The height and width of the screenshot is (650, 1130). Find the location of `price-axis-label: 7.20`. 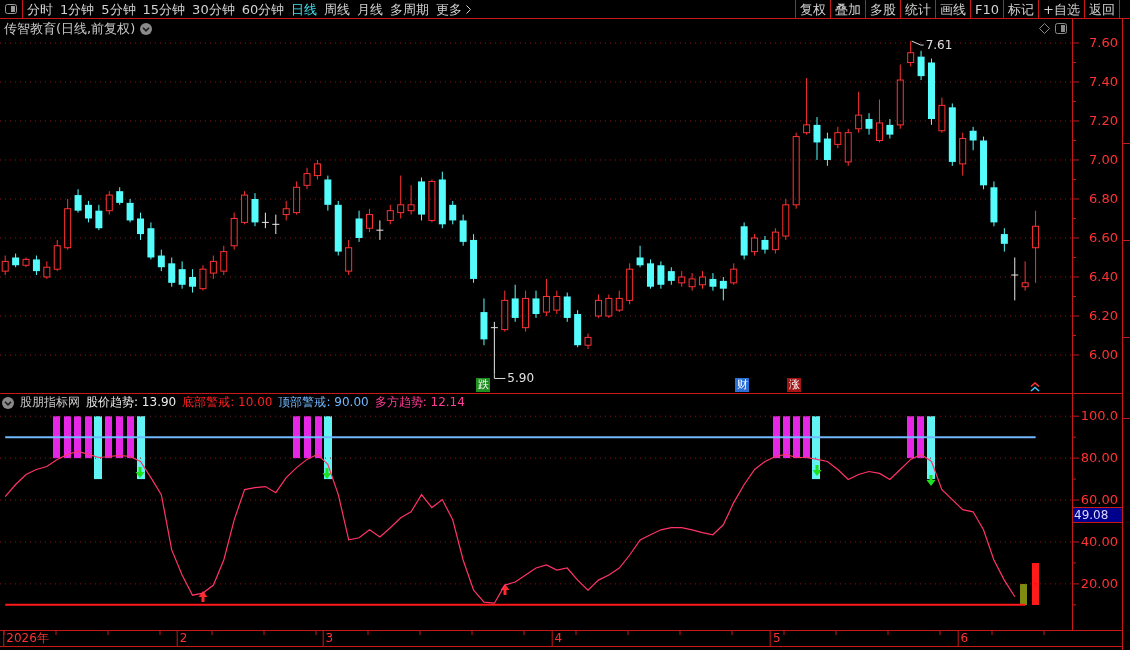

price-axis-label: 7.20 is located at coordinates (1103, 120).